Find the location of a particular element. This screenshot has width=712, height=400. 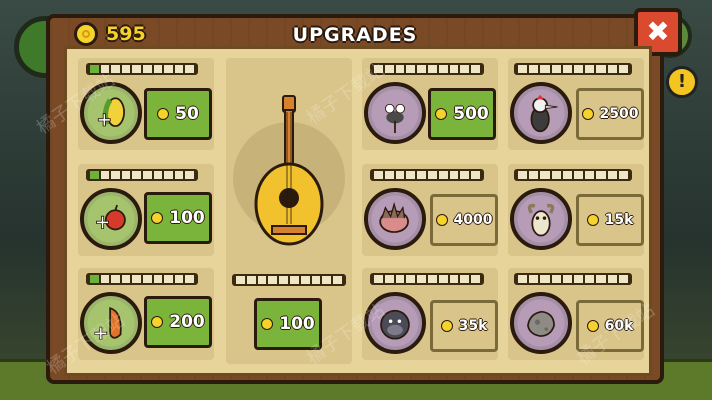

upgrade-card-goat: 15k is located at coordinates (576, 210).